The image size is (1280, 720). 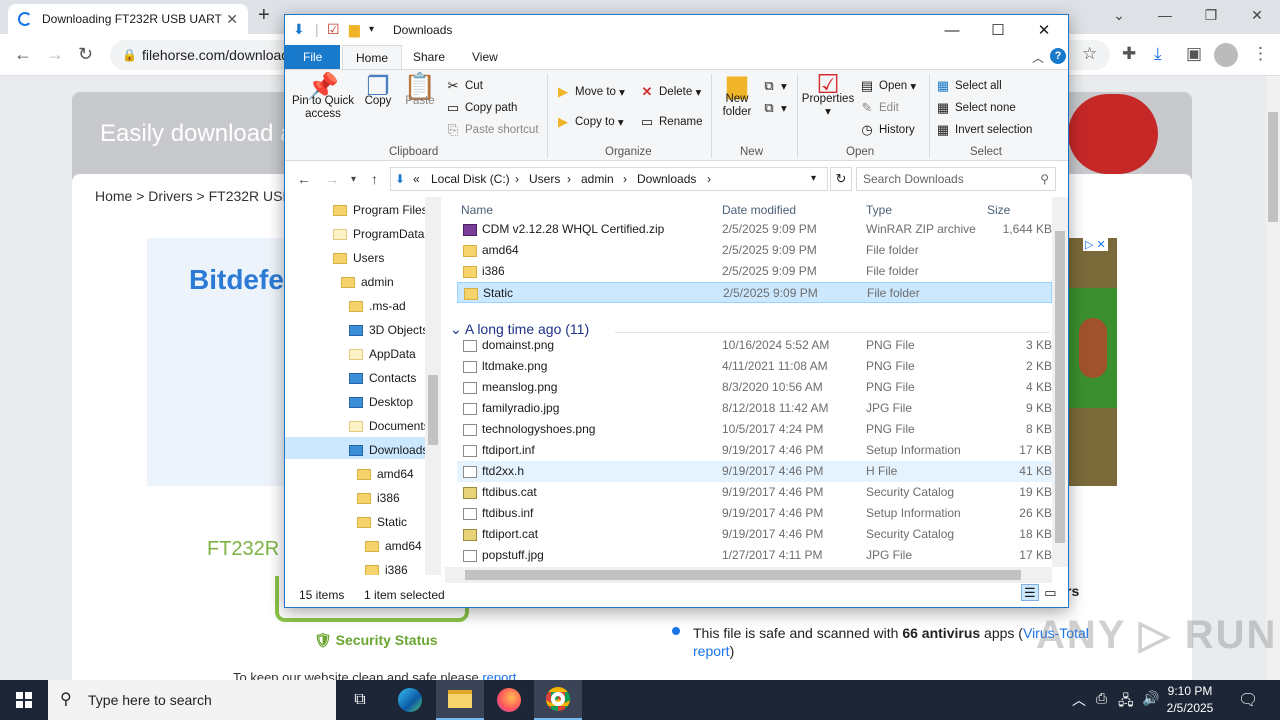 What do you see at coordinates (378, 234) in the screenshot?
I see `nav-item: ProgramData` at bounding box center [378, 234].